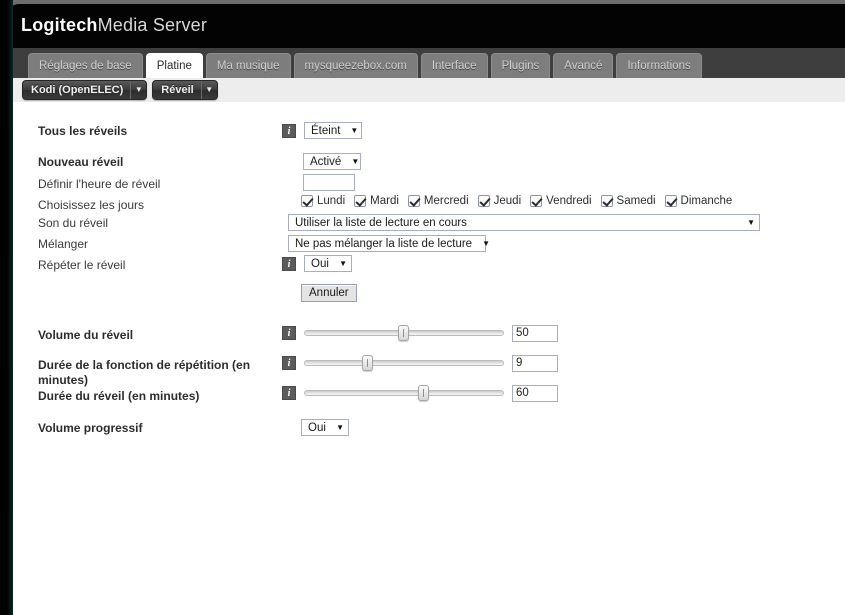 The image size is (845, 615). What do you see at coordinates (520, 65) in the screenshot?
I see `tab-plugins: Plugins` at bounding box center [520, 65].